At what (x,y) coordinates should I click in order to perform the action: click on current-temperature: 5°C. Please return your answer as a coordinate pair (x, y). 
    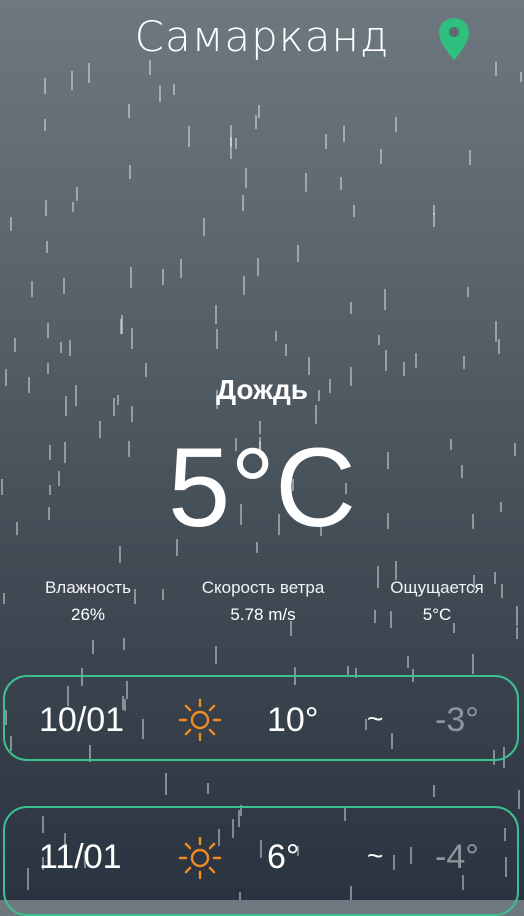
    Looking at the image, I should click on (262, 487).